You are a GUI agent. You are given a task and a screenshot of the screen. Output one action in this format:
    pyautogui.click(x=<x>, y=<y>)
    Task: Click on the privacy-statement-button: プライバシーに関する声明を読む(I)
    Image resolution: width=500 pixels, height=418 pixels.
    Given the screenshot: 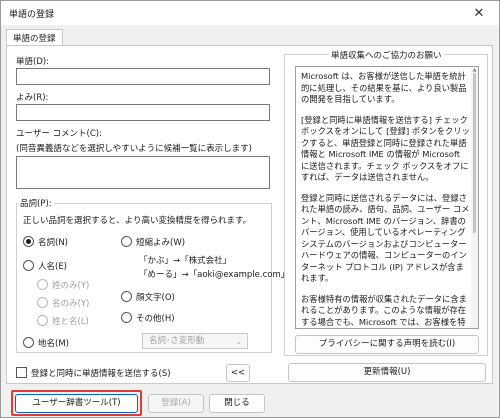 What is the action you would take?
    pyautogui.click(x=387, y=344)
    